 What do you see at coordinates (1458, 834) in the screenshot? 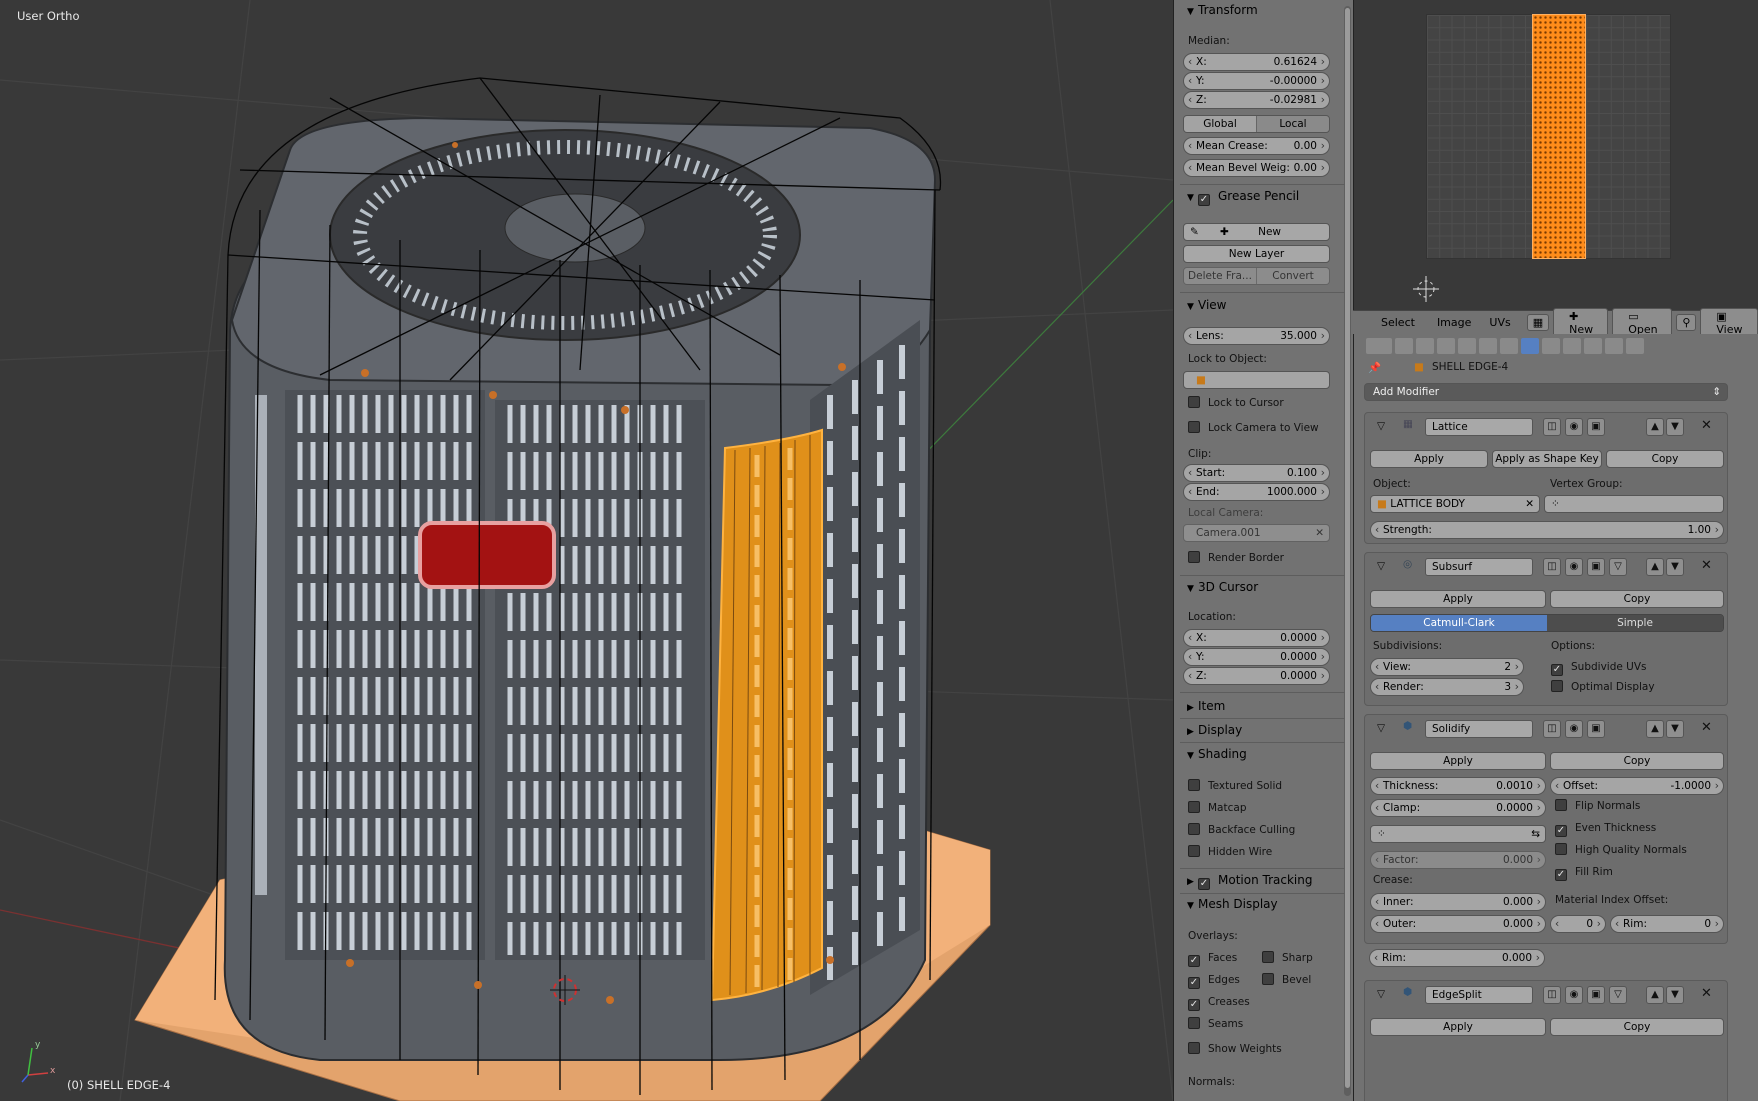
I see `solidify-vertex-group-field: ⁘ ⇆` at bounding box center [1458, 834].